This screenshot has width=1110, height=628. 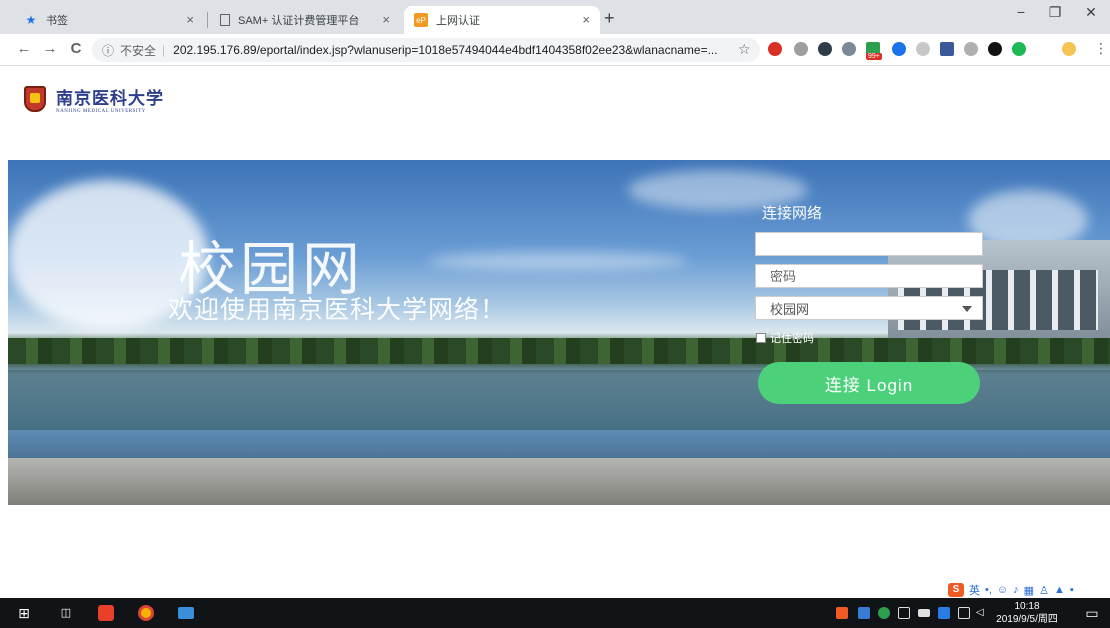 I want to click on maximize-button: ❐, so click(x=1055, y=12).